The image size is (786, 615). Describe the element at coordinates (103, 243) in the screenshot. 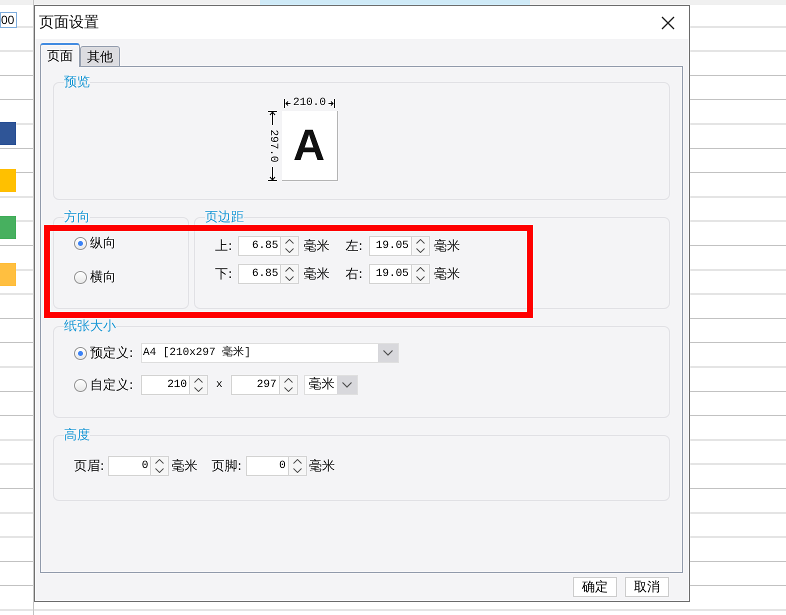

I see `radio-label: 纵向` at that location.